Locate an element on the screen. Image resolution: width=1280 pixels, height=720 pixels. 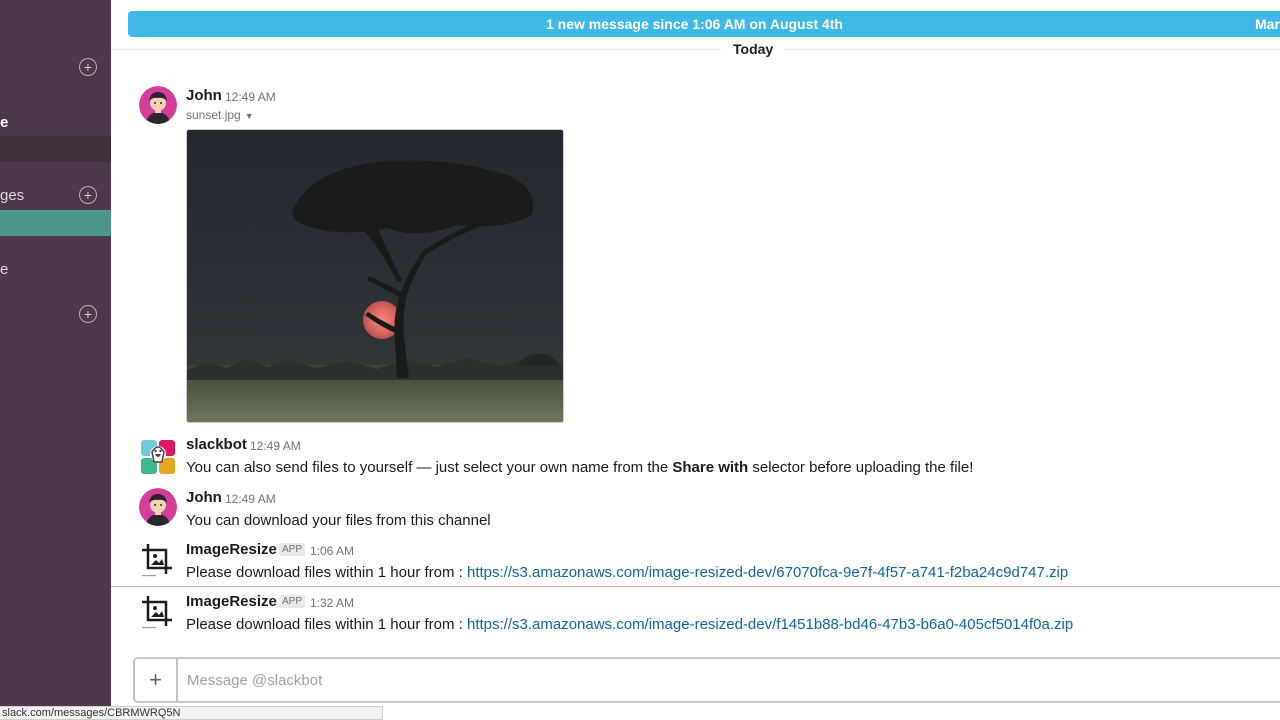
sidebar-highlight-row is located at coordinates (55, 149).